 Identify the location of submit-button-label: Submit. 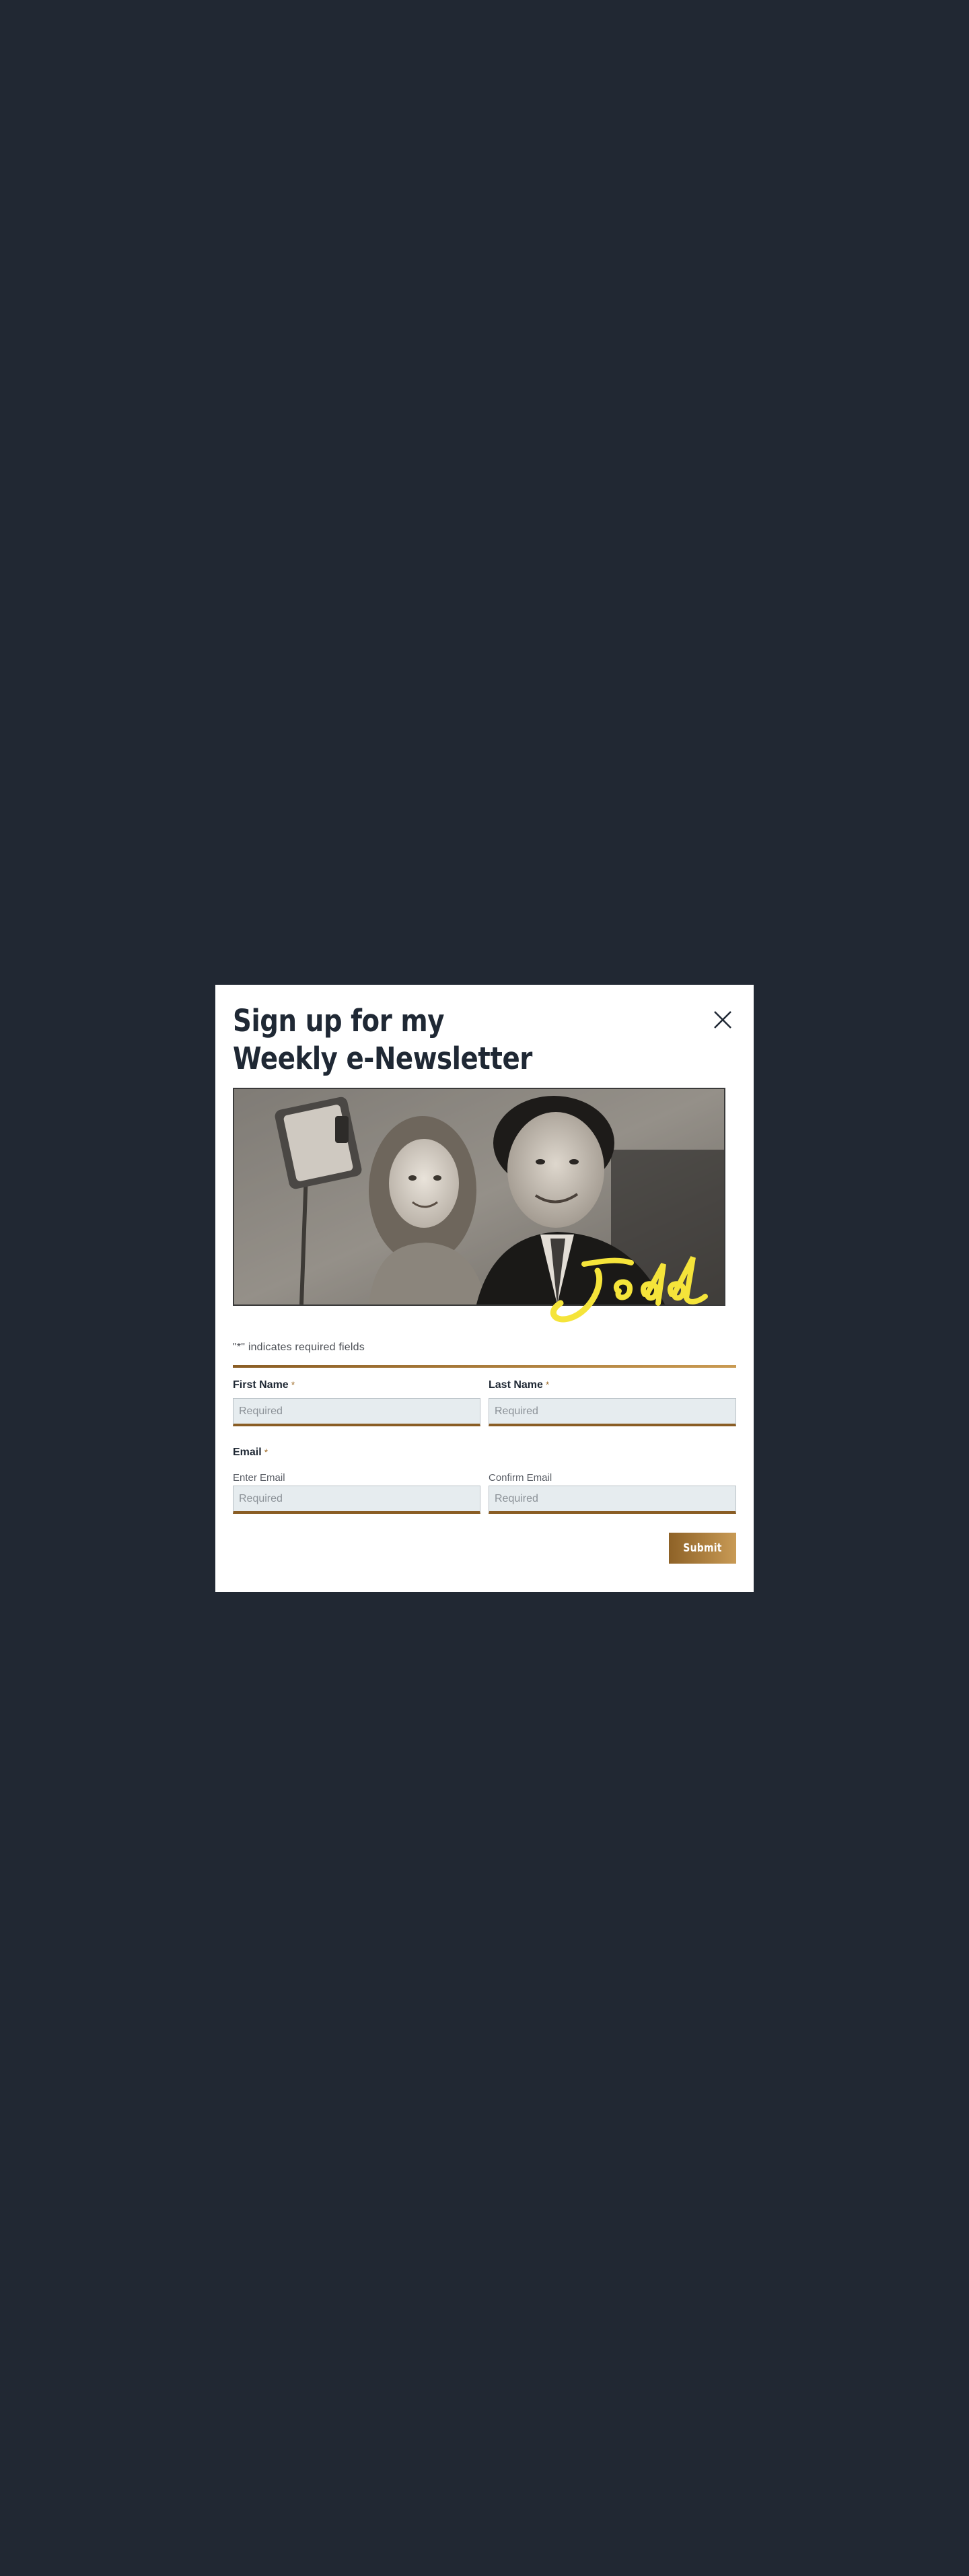
(703, 1548).